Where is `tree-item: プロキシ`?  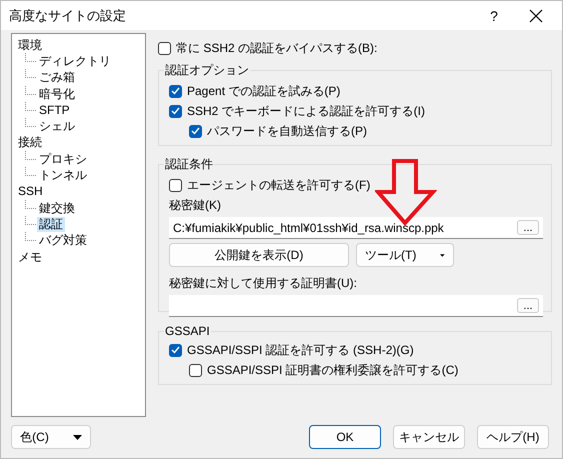
tree-item: プロキシ is located at coordinates (63, 159).